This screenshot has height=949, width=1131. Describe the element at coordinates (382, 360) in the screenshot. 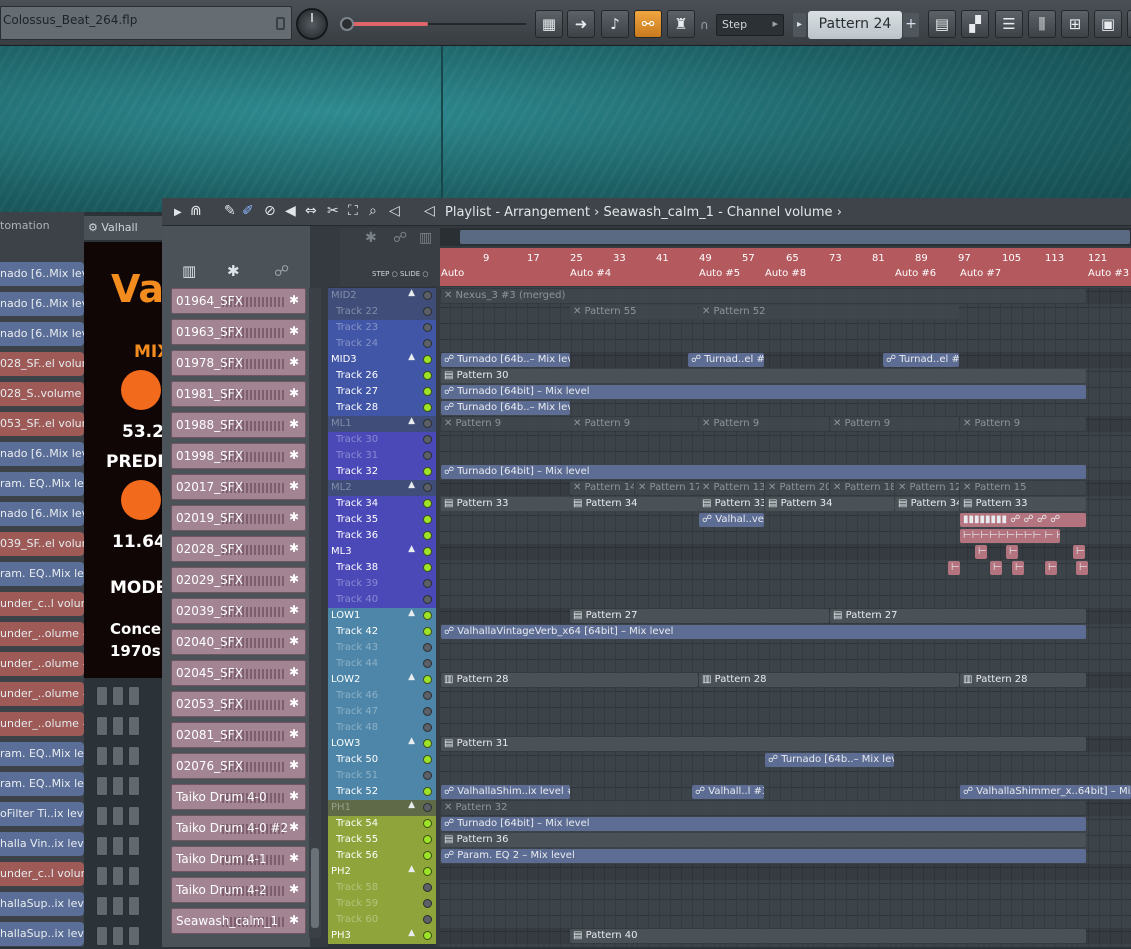

I see `track-group-header: MID3 ▲` at that location.